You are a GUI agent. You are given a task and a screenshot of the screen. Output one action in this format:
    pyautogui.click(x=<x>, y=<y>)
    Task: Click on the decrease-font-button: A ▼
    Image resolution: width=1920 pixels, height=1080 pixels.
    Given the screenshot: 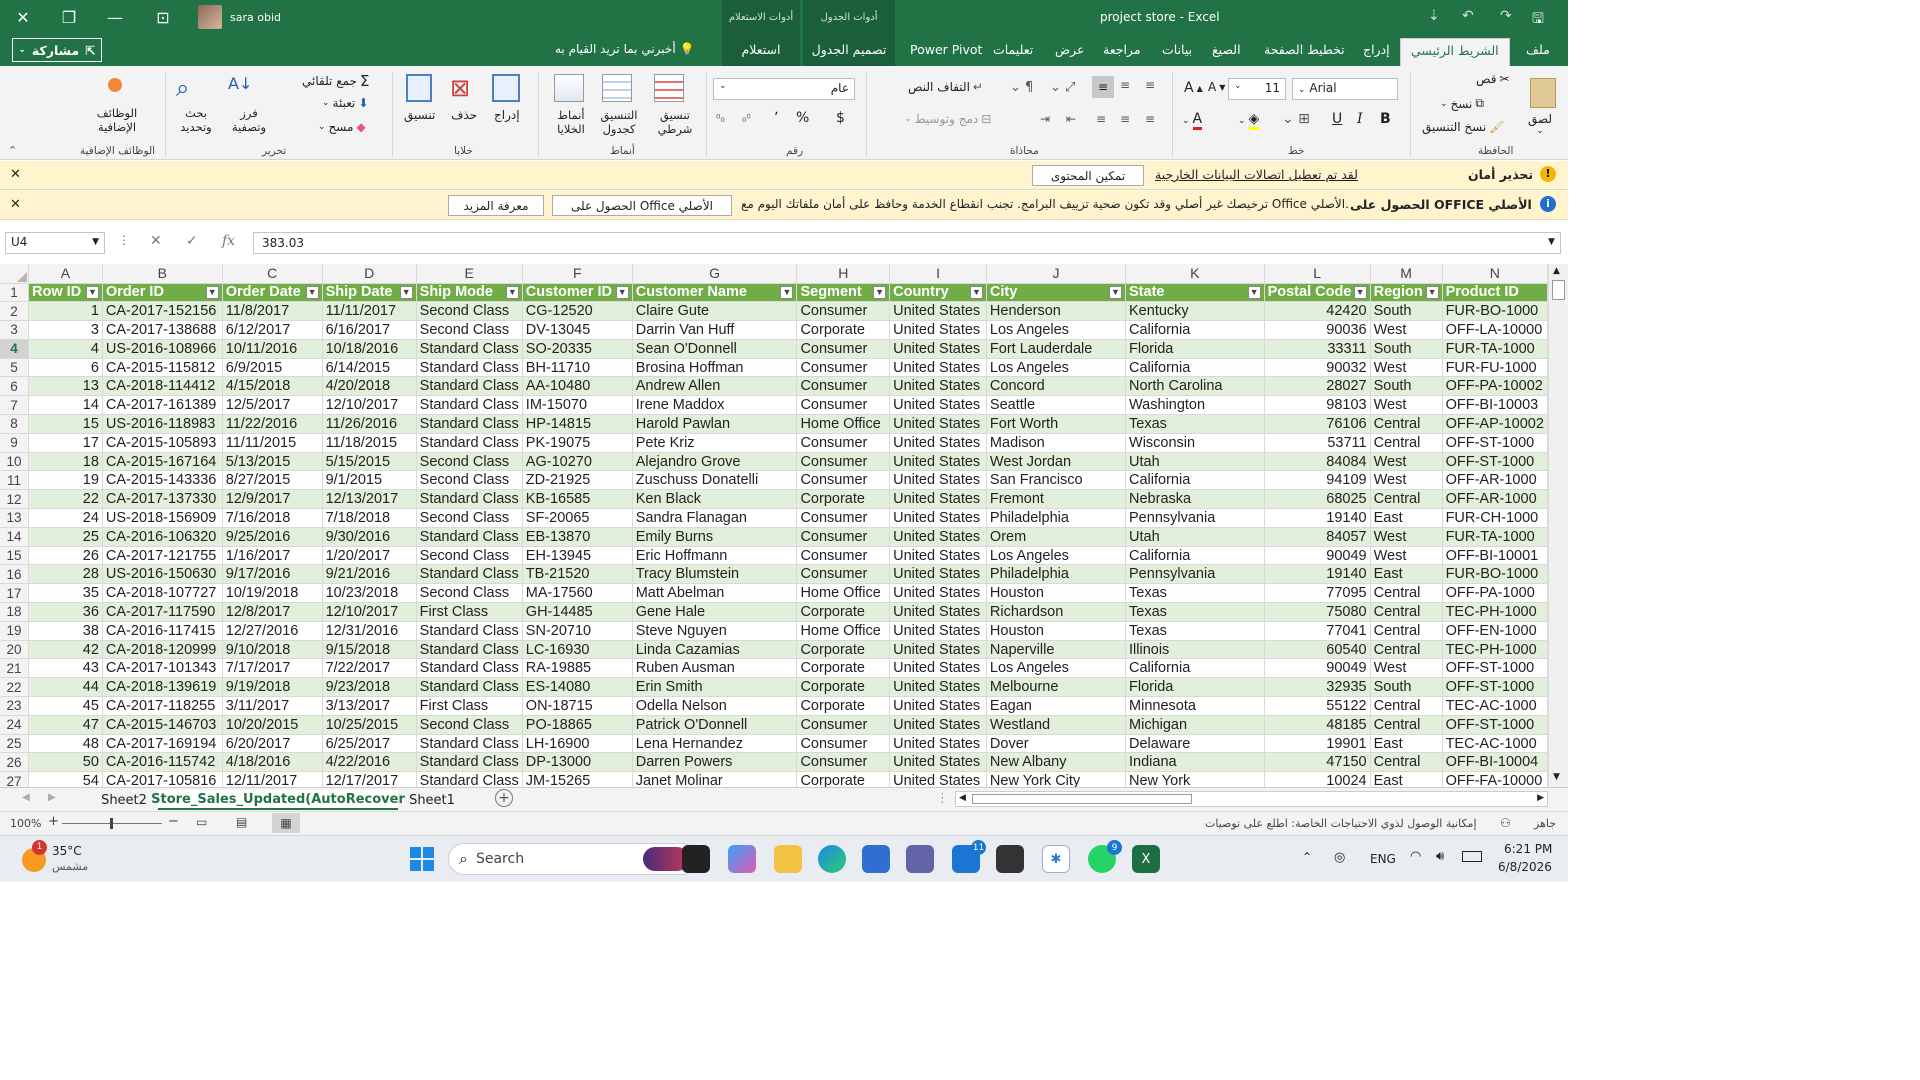 What is the action you would take?
    pyautogui.click(x=1216, y=87)
    